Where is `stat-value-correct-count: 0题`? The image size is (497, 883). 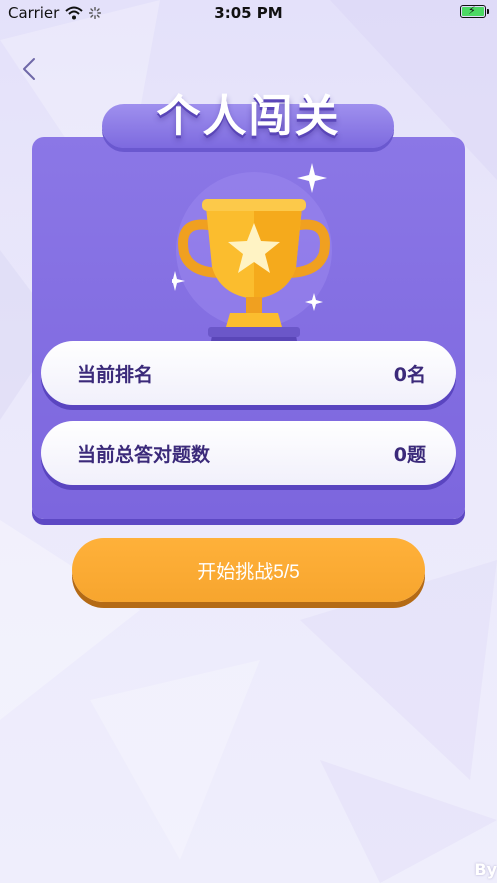
stat-value-correct-count: 0题 is located at coordinates (409, 454).